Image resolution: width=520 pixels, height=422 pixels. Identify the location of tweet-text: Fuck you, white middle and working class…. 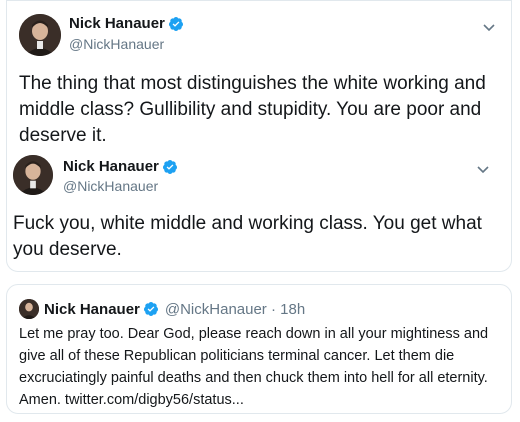
(247, 236).